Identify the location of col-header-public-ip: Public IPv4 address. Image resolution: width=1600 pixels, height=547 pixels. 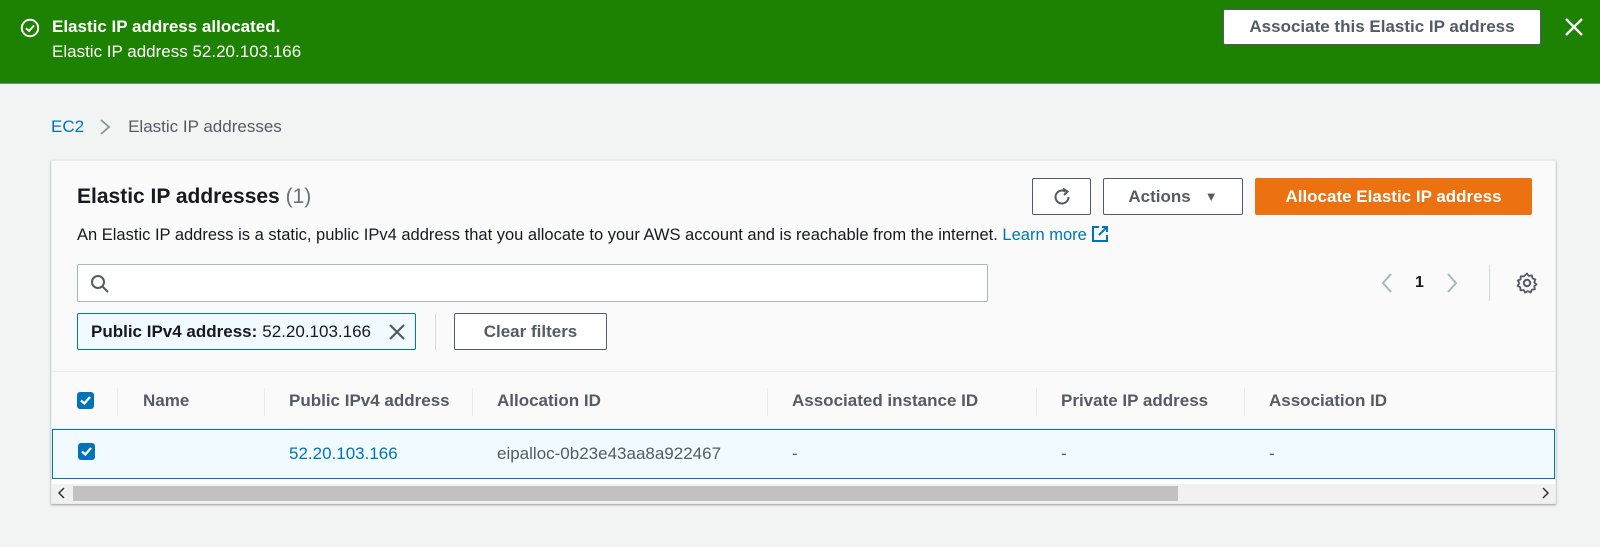
(369, 401).